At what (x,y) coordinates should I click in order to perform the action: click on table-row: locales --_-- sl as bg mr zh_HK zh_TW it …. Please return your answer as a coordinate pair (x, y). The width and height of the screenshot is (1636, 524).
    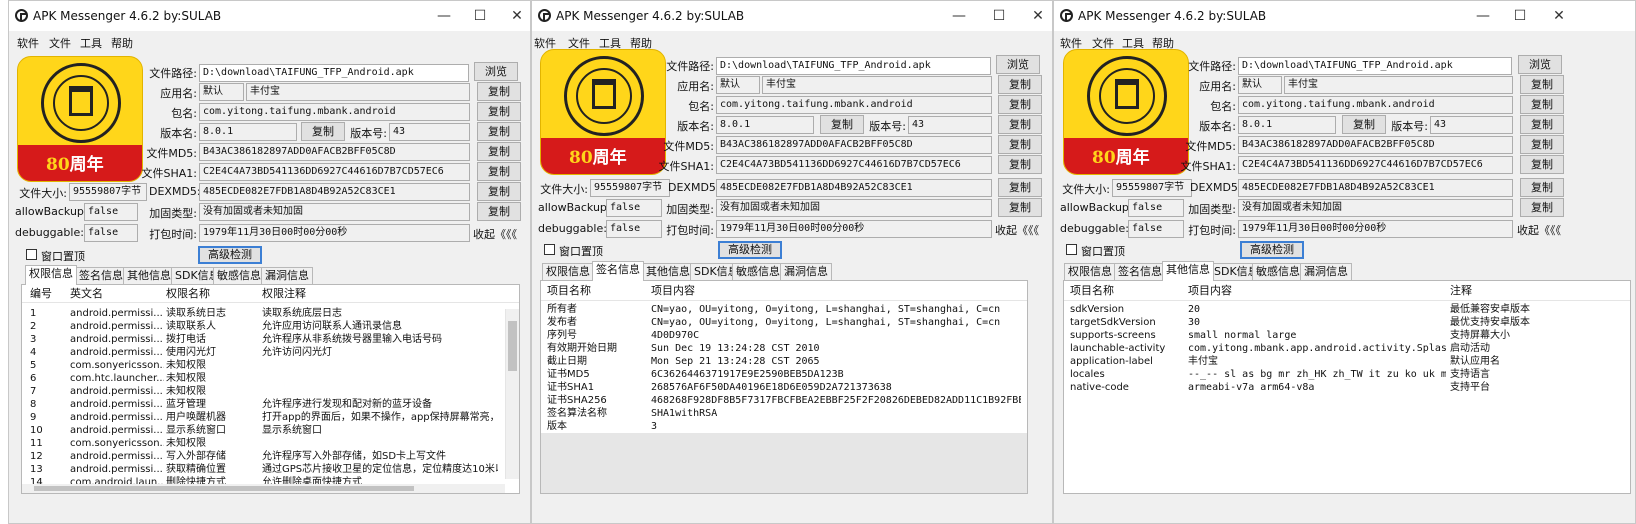
    Looking at the image, I should click on (1347, 374).